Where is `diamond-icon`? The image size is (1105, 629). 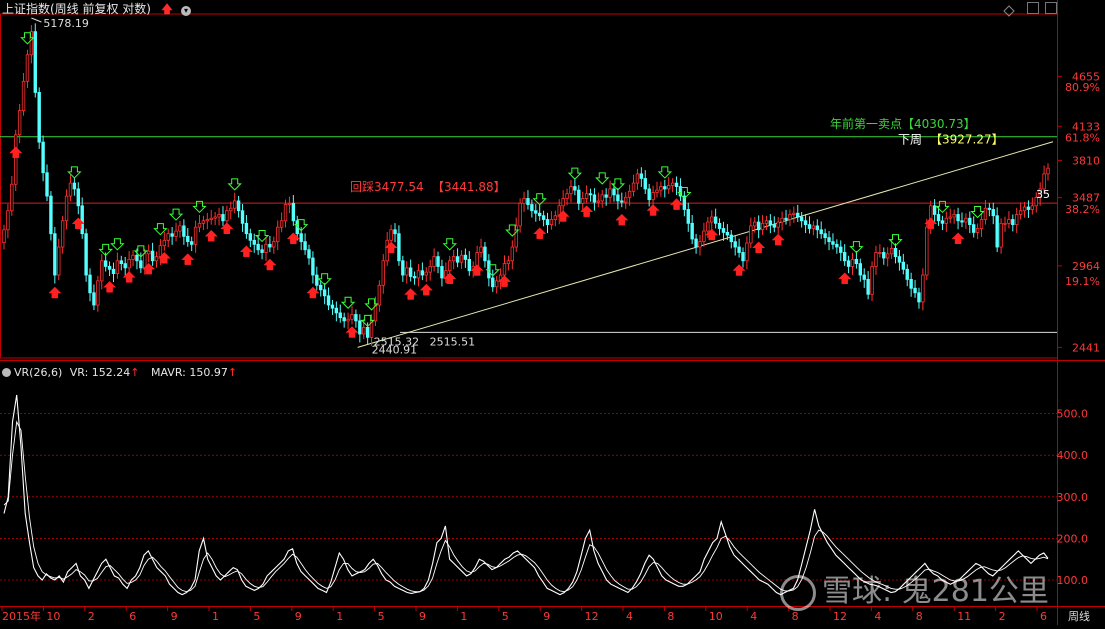
diamond-icon is located at coordinates (1009, 9).